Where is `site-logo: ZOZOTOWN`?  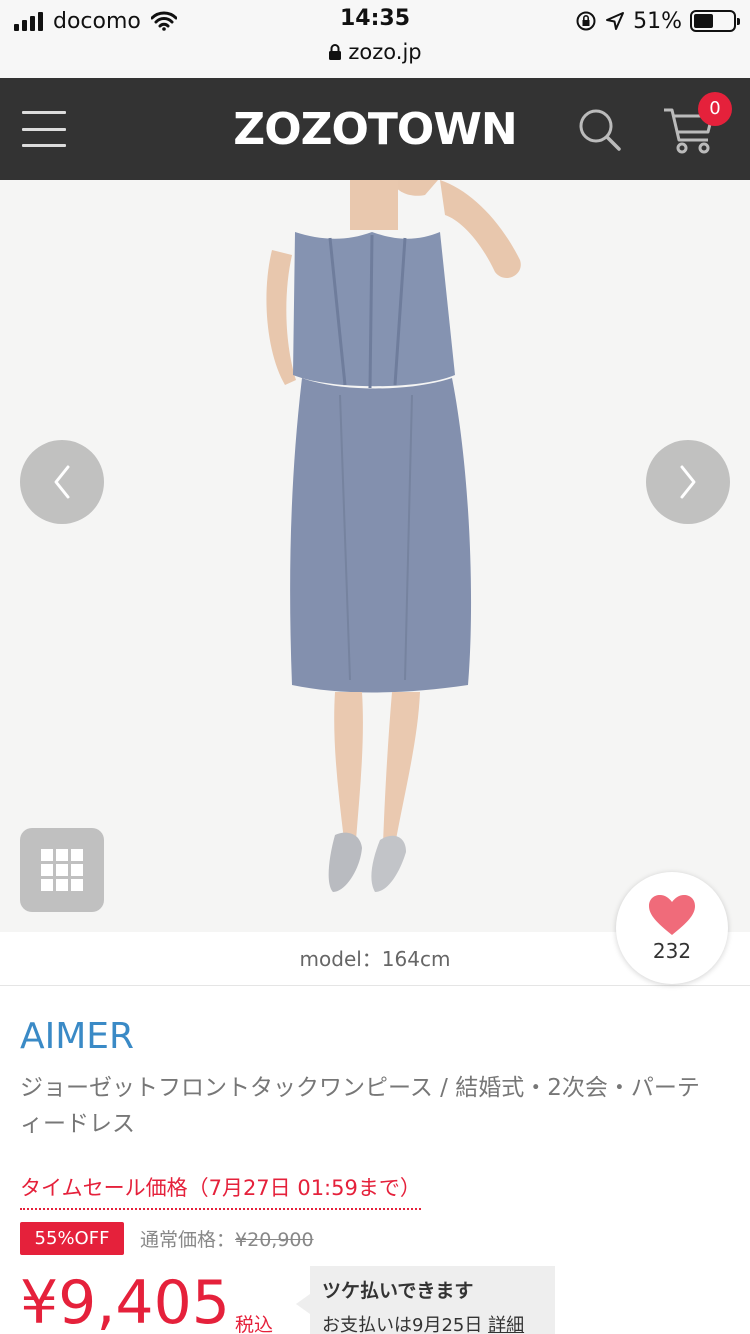
site-logo: ZOZOTOWN is located at coordinates (375, 129).